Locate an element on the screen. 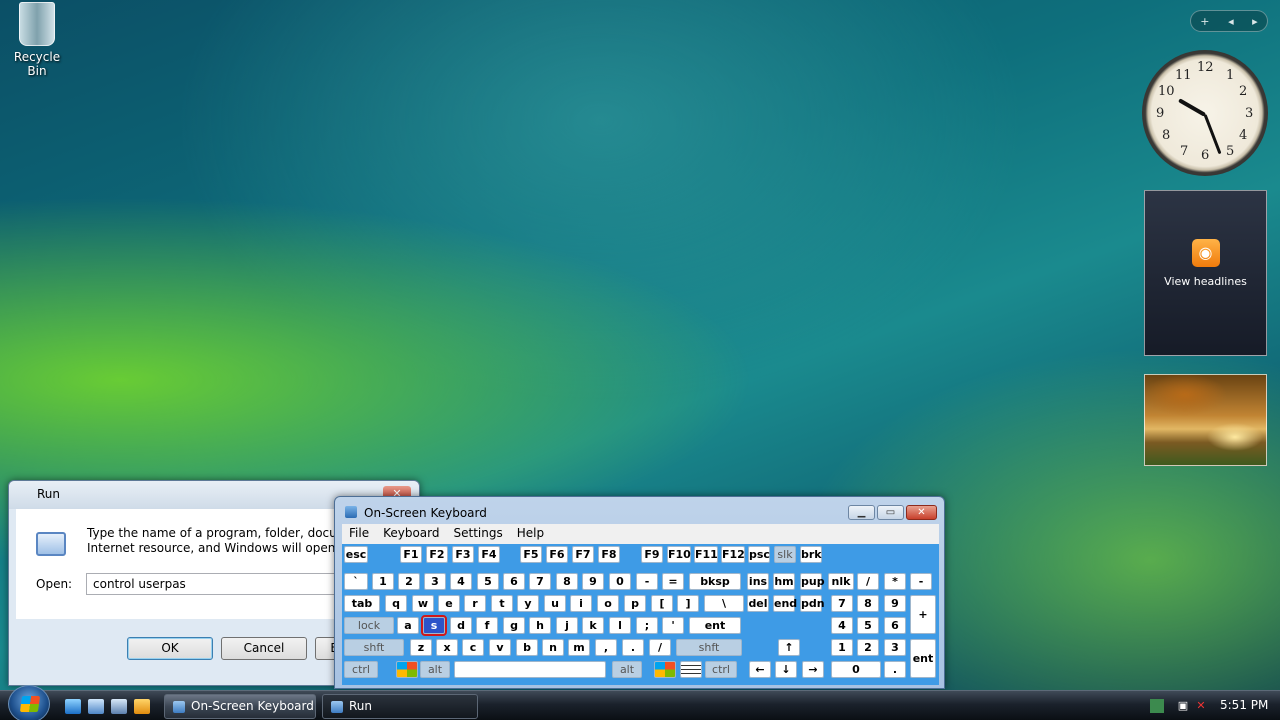 This screenshot has width=1280, height=720. key-u: u is located at coordinates (555, 603).